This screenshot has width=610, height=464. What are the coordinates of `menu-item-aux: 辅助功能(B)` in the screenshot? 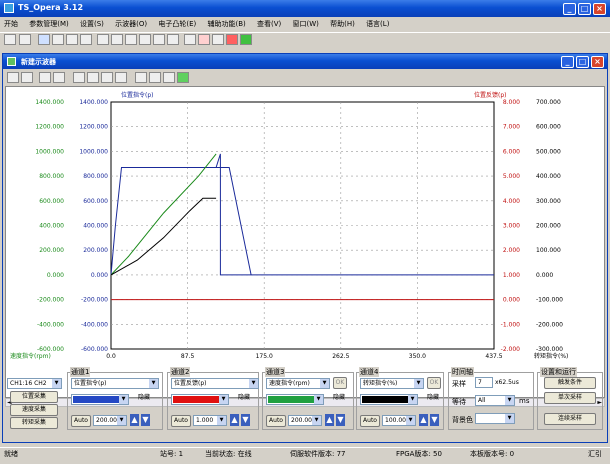 It's located at (226, 24).